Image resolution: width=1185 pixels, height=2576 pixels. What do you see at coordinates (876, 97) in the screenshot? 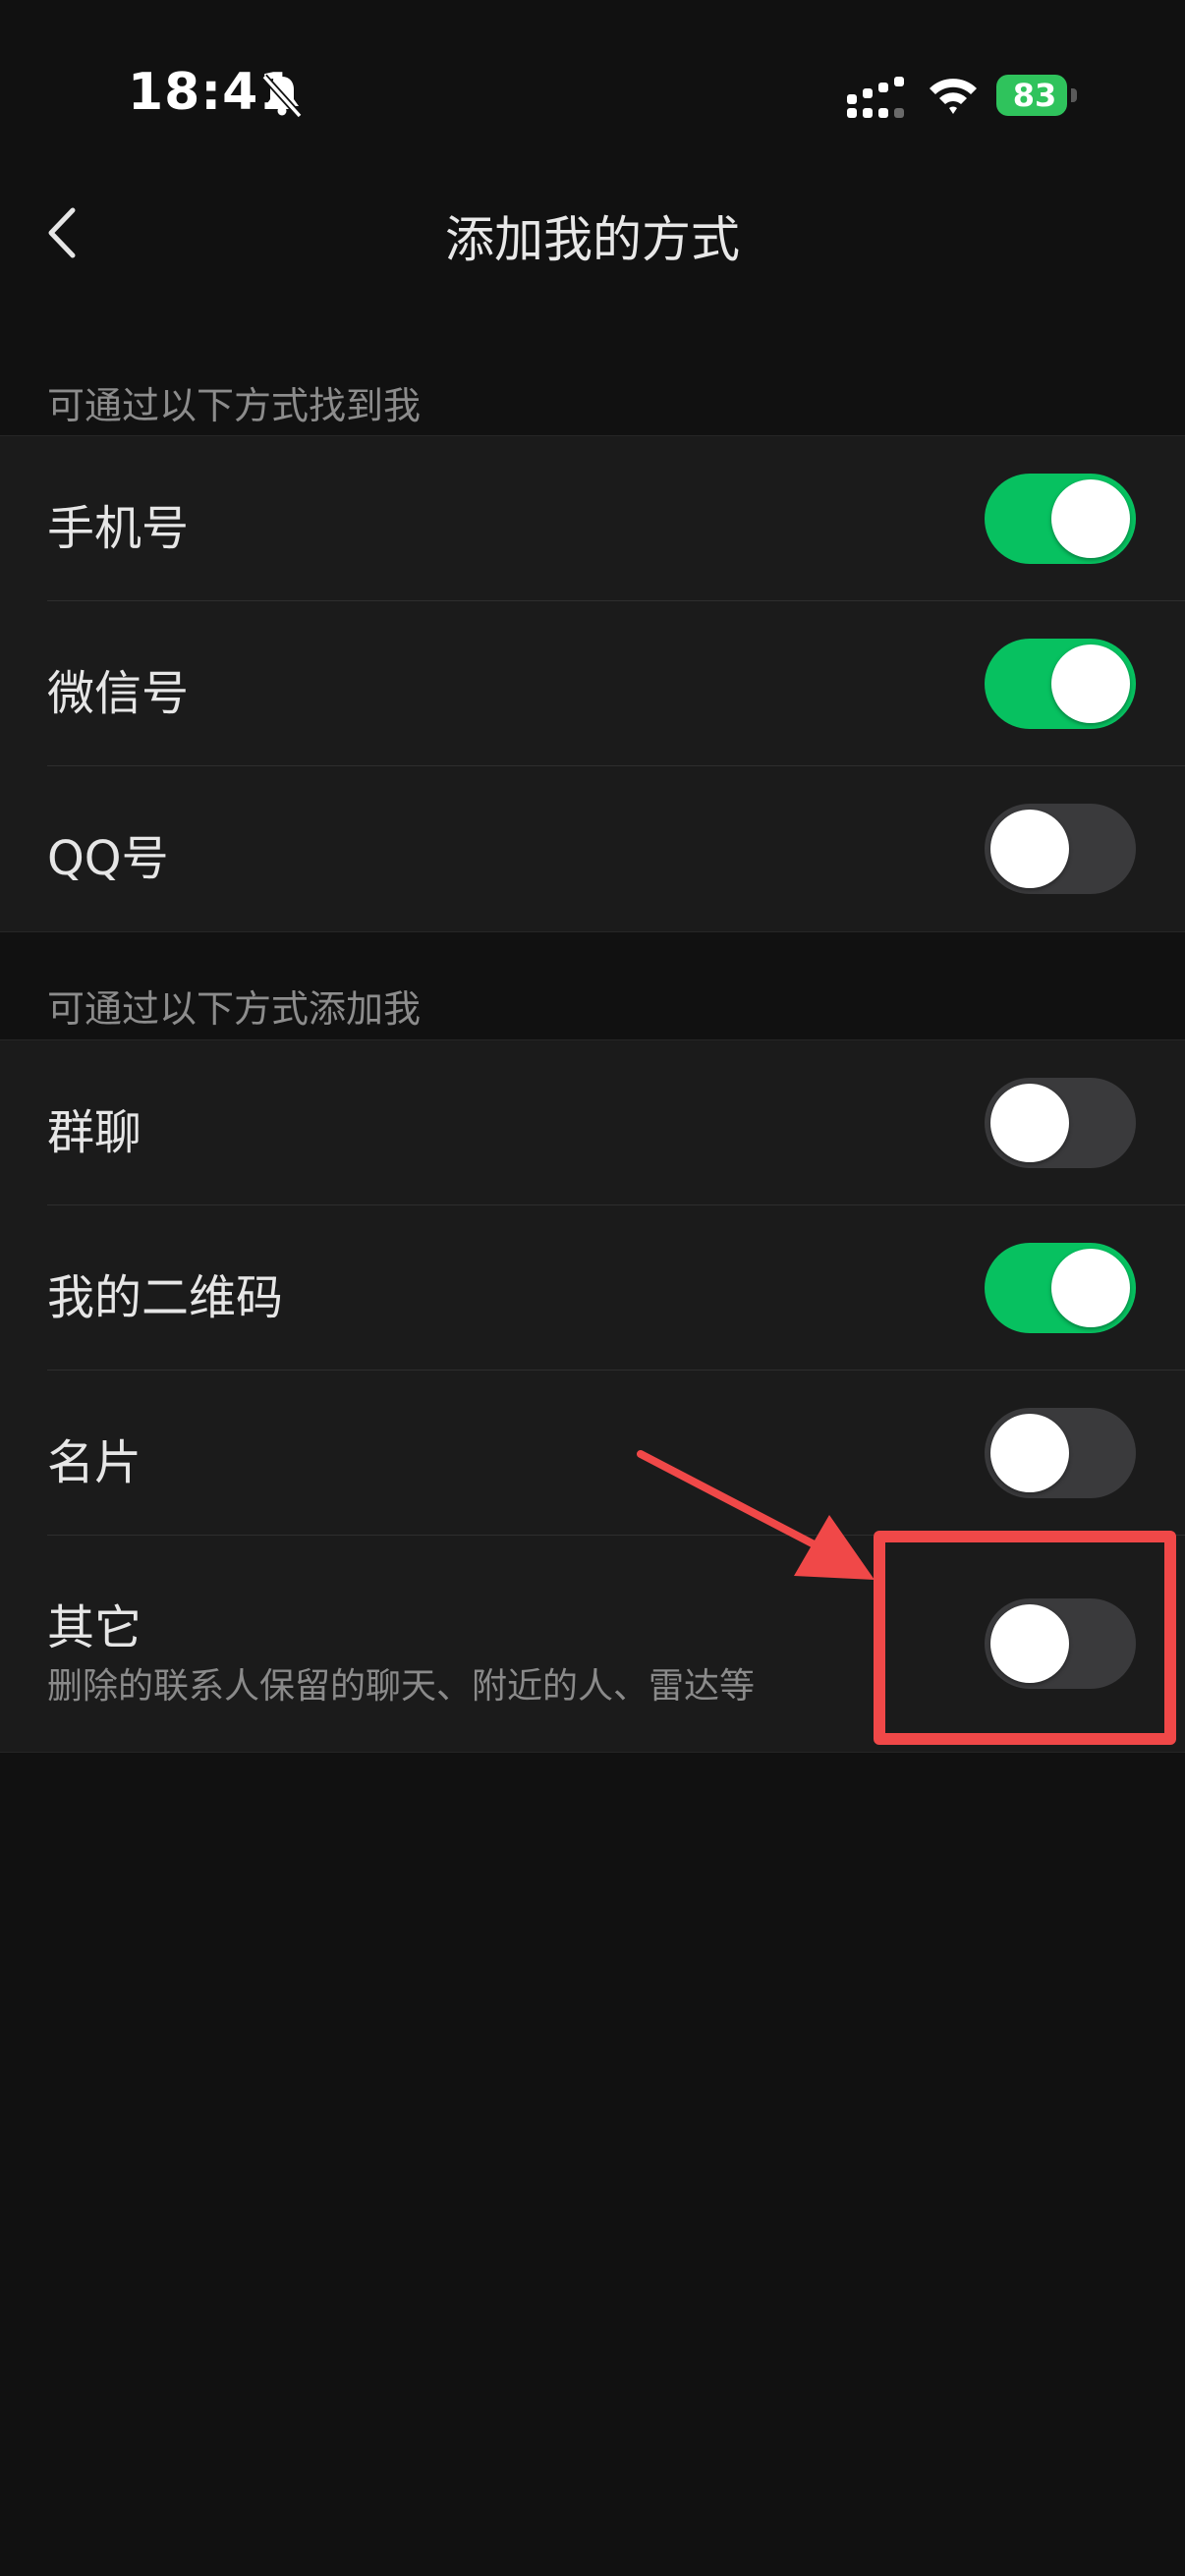
I see `signal-icon` at bounding box center [876, 97].